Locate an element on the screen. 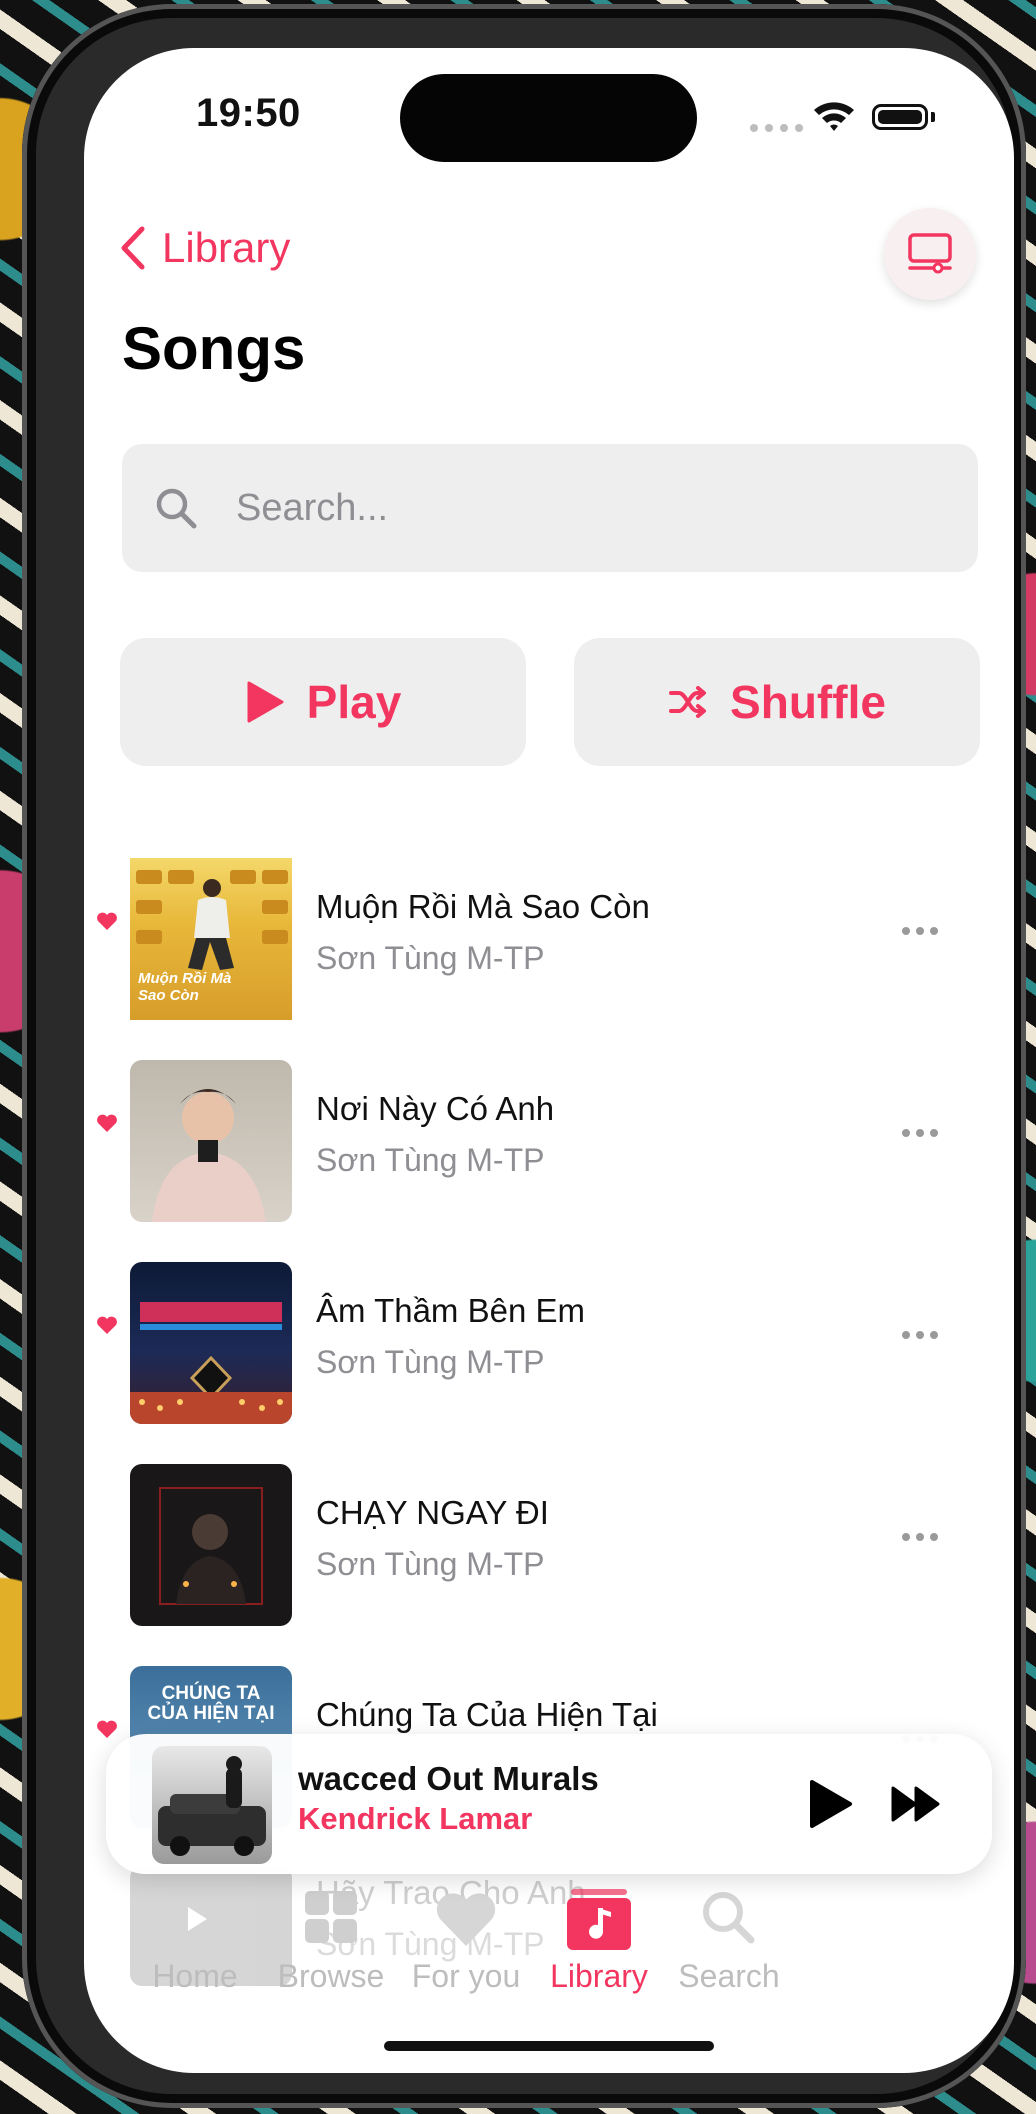 The width and height of the screenshot is (1036, 2114). back-label: Library is located at coordinates (226, 247).